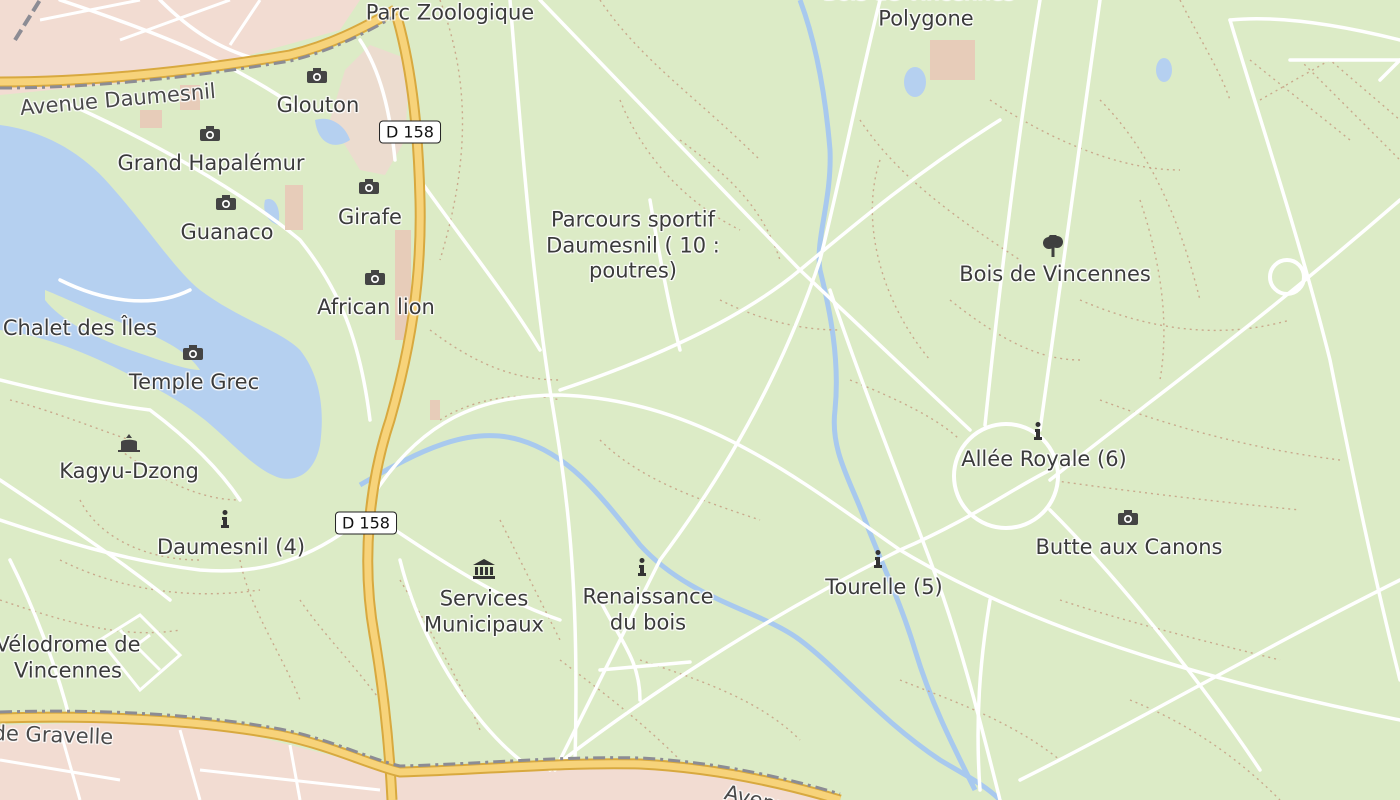 The image size is (1400, 800). I want to click on place-label-chalet-des-iles: Chalet des Îles, so click(80, 328).